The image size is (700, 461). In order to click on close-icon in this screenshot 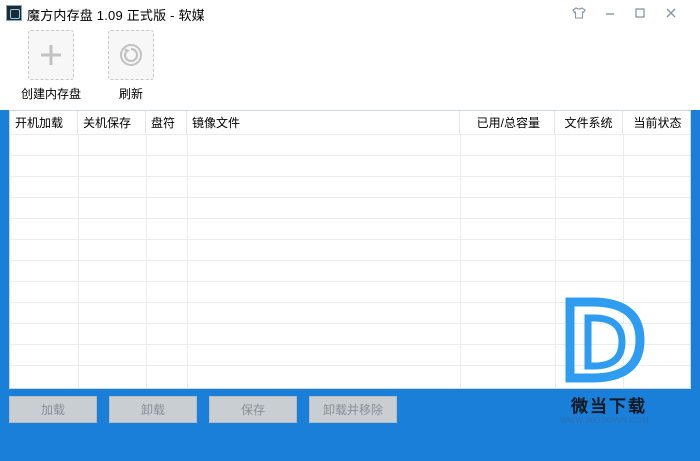, I will do `click(671, 13)`.